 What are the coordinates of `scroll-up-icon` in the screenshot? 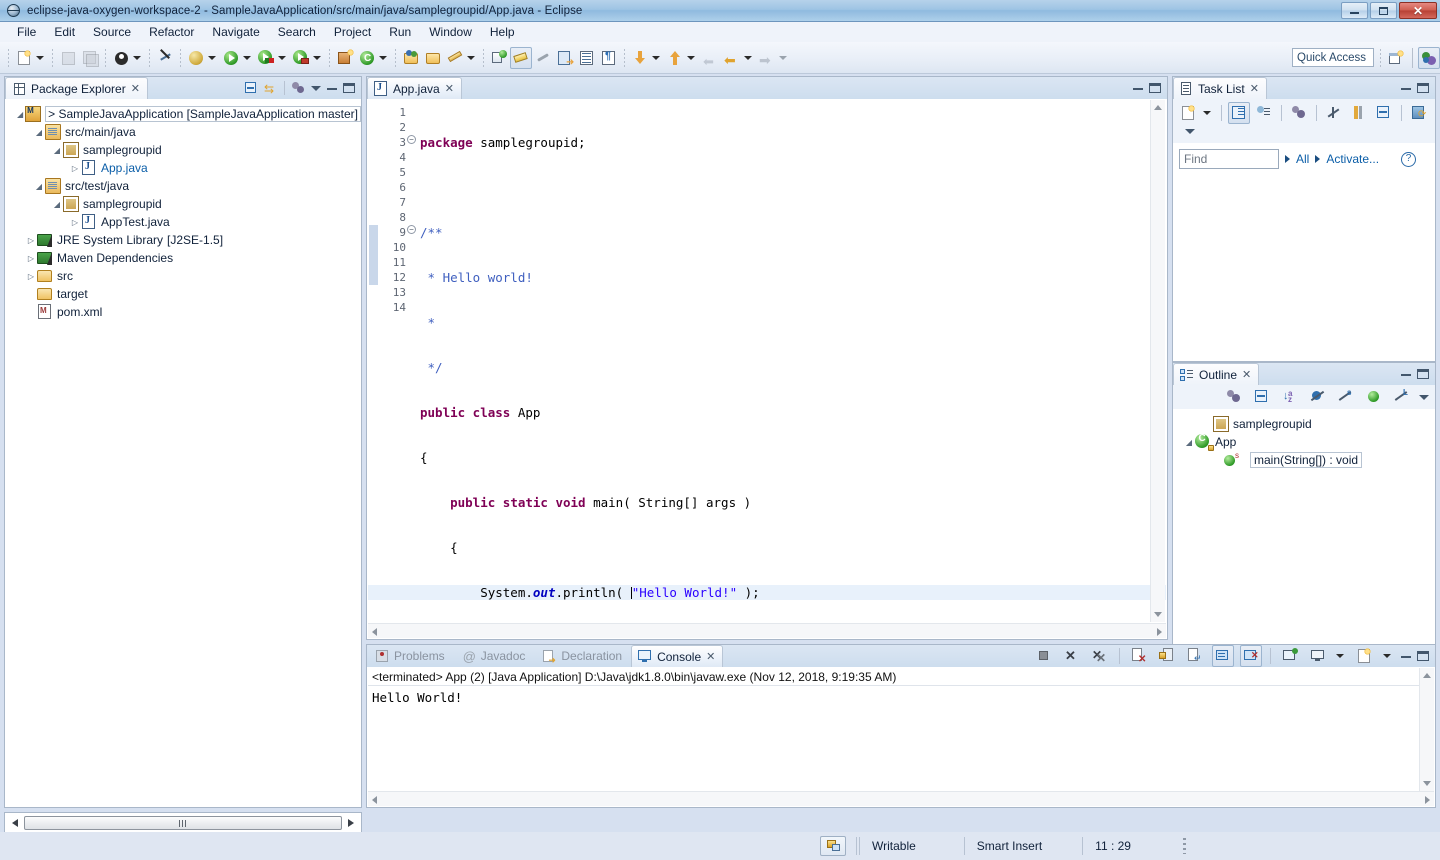 It's located at (1158, 107).